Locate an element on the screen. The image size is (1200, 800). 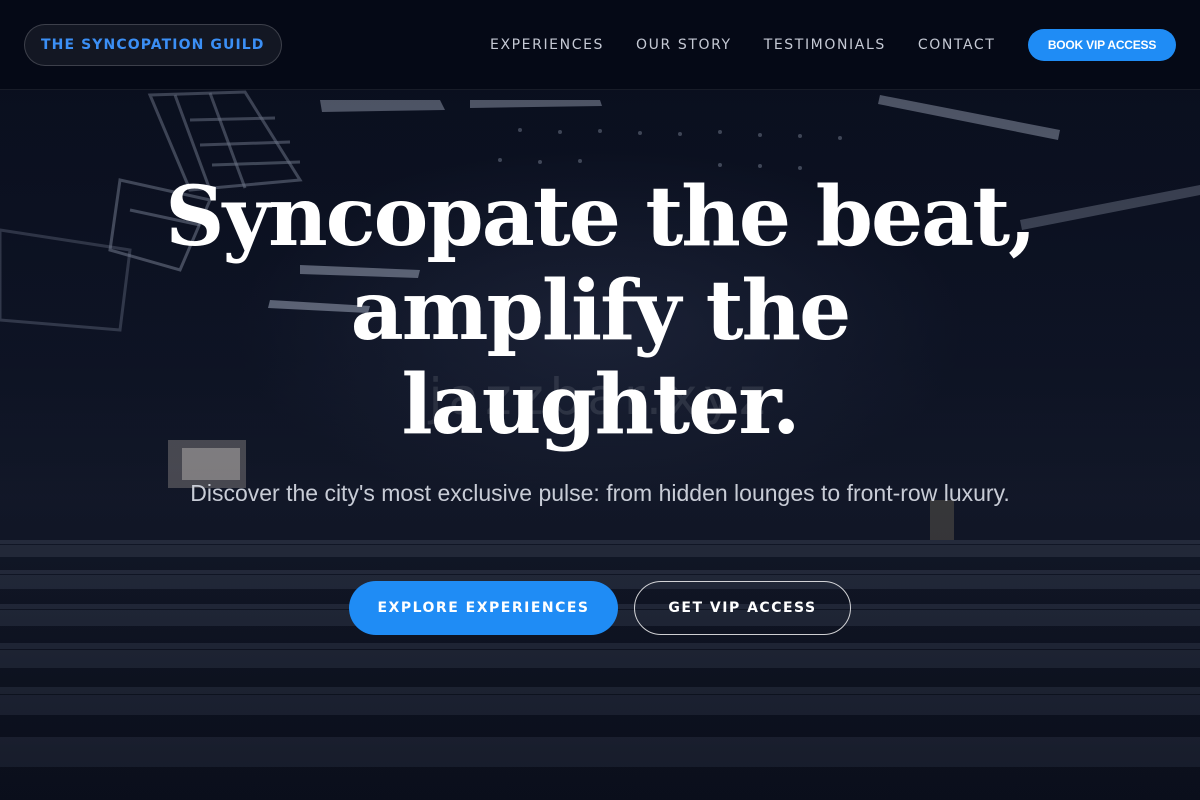
brand-logo: THE SYNCOPATION GUILD is located at coordinates (153, 45).